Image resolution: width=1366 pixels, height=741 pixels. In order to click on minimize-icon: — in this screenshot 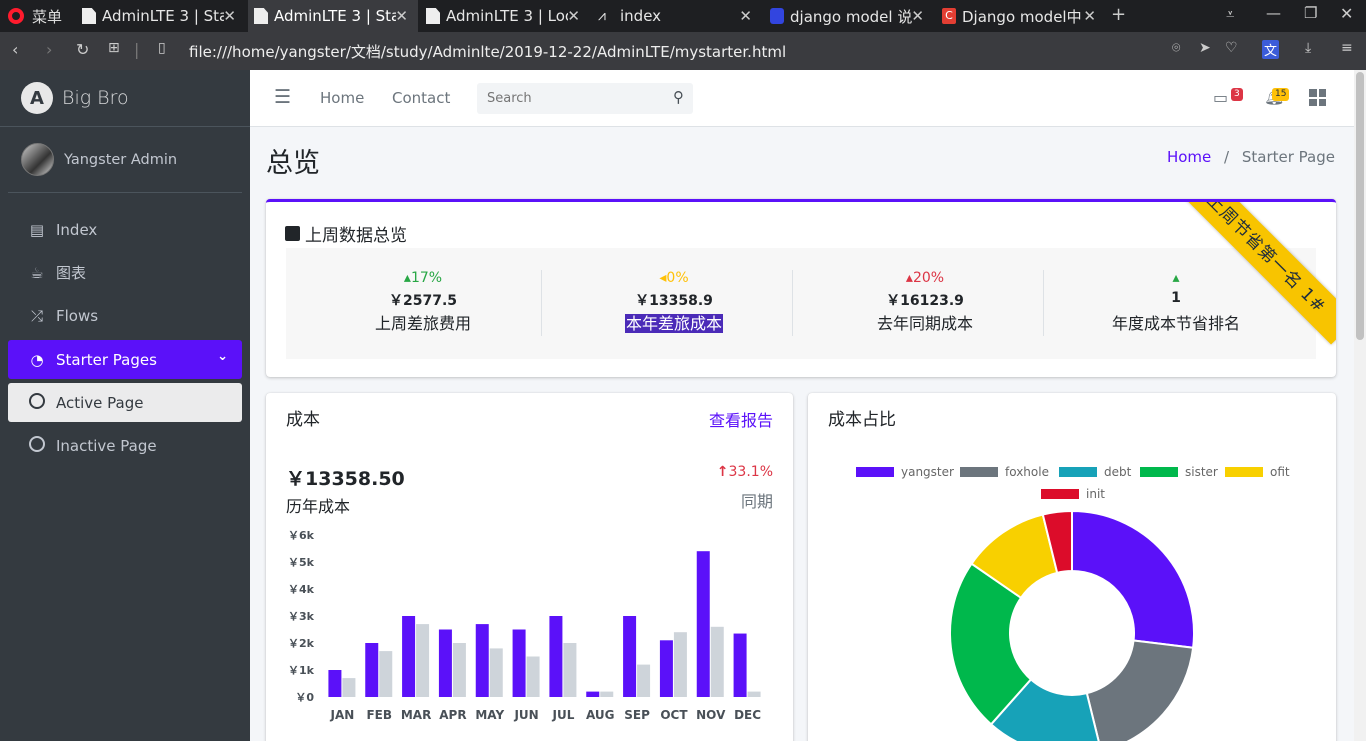, I will do `click(1273, 13)`.